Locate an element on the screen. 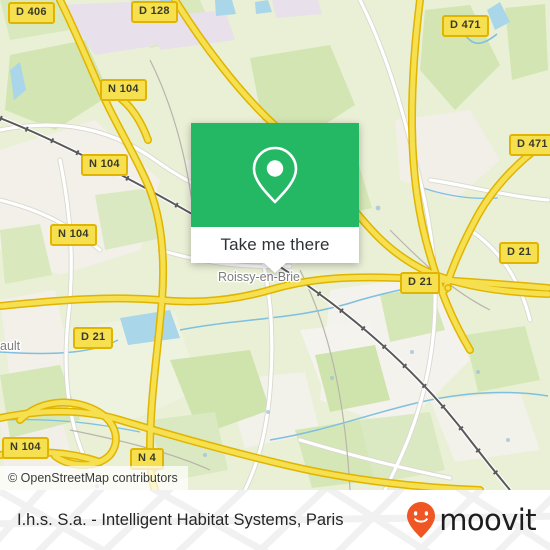  place-label: Roissy-en-Brie is located at coordinates (259, 277).